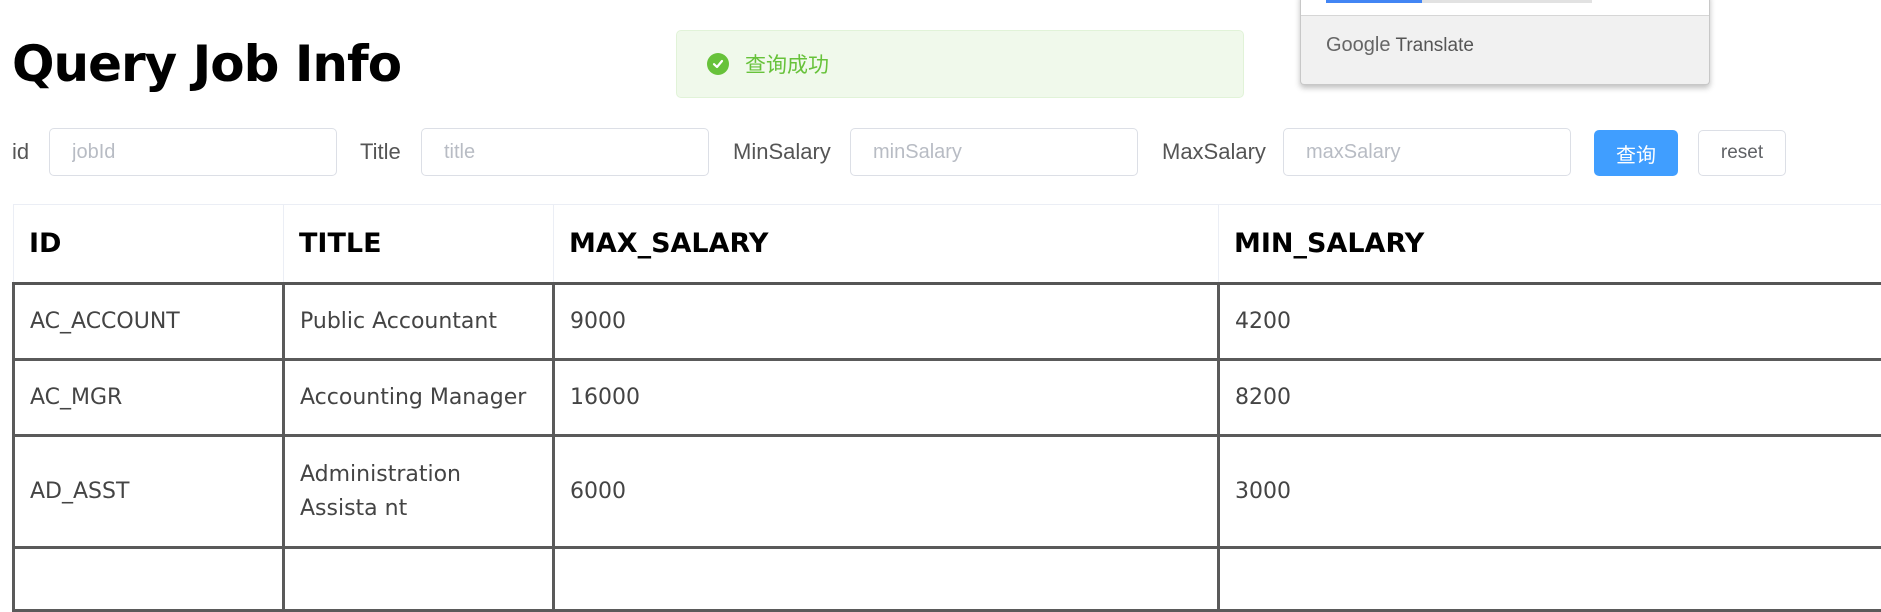 This screenshot has width=1881, height=612. I want to click on cell-id: AD_ASST, so click(149, 492).